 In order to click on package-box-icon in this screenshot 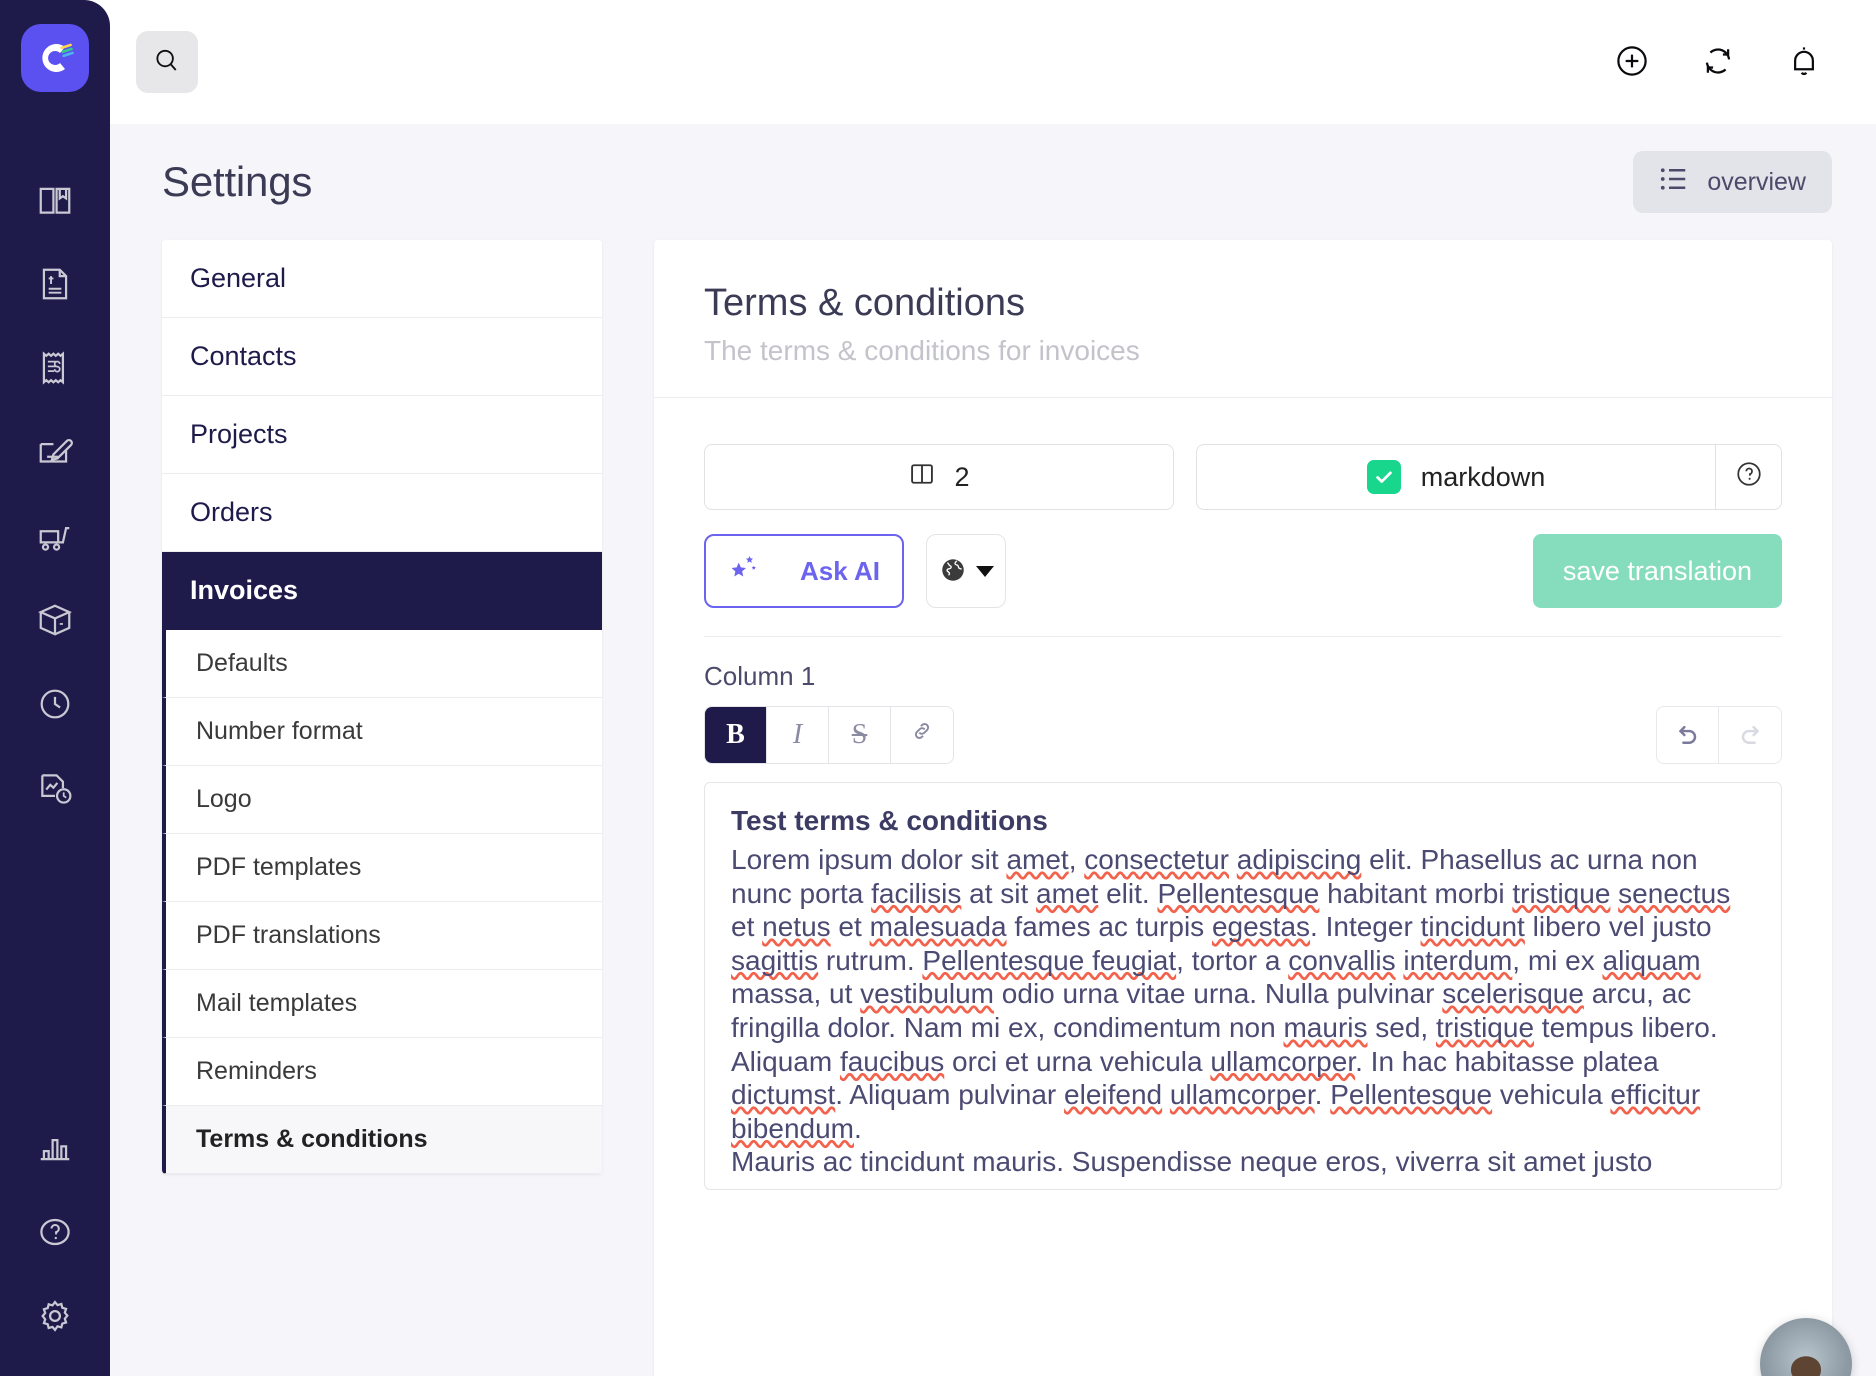, I will do `click(55, 620)`.